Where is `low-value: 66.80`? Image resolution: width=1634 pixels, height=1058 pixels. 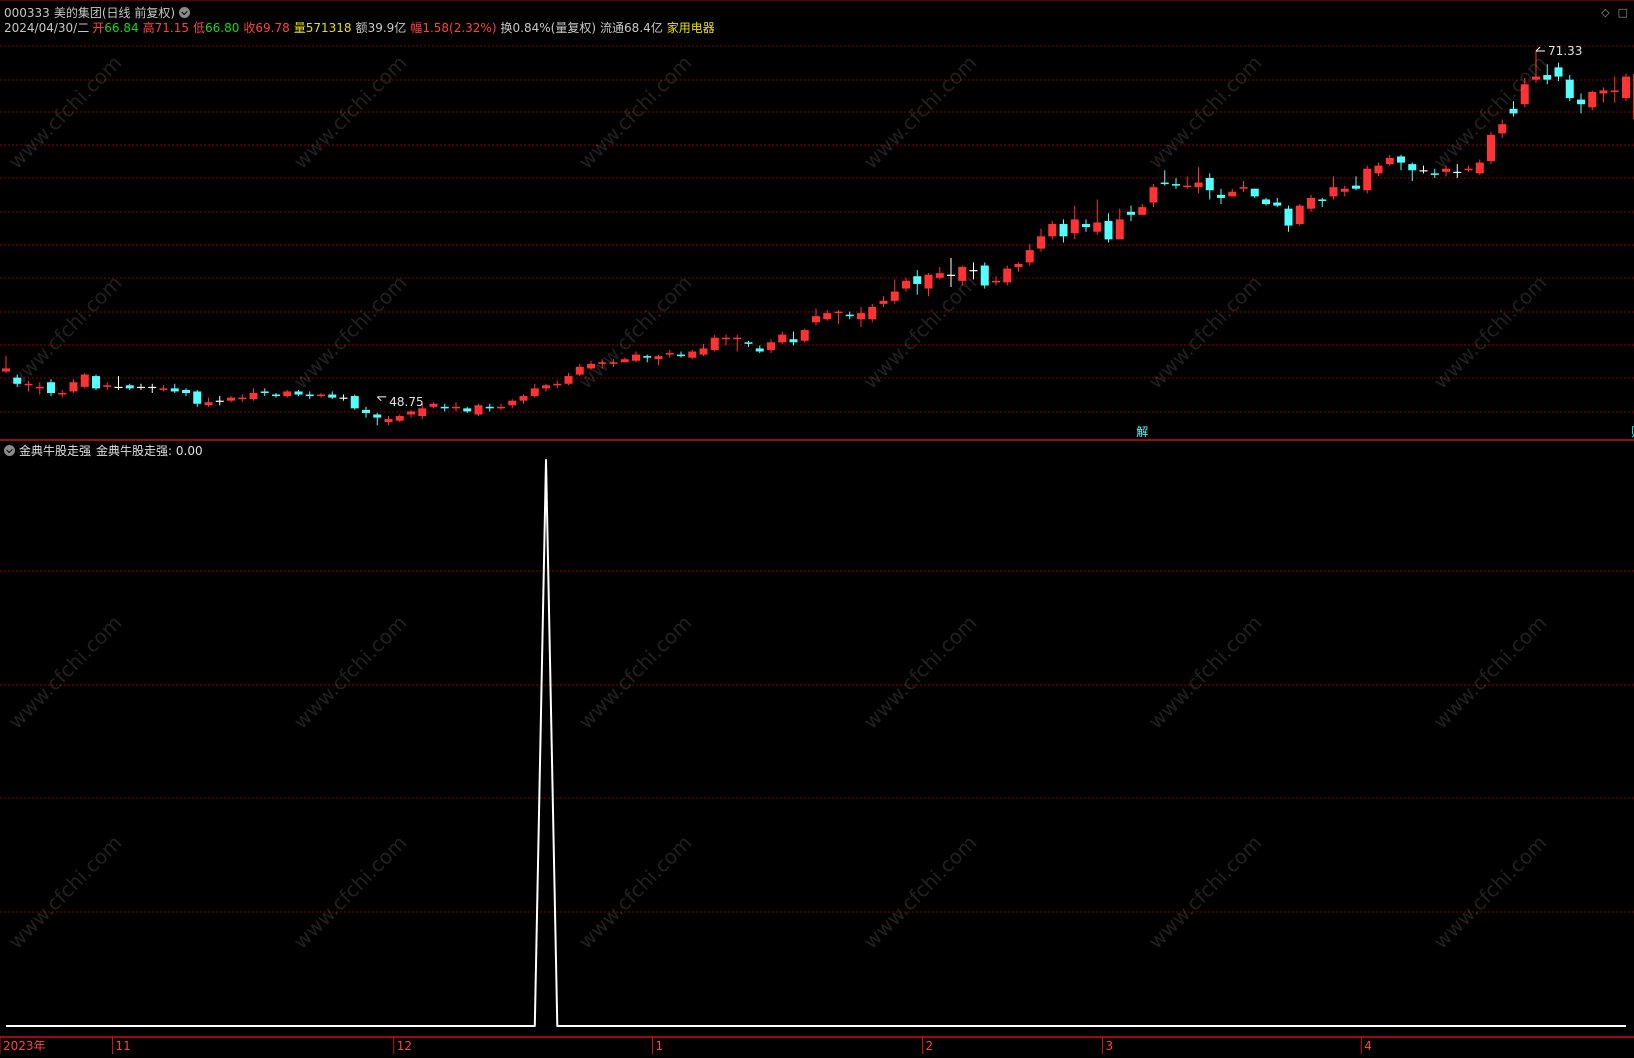 low-value: 66.80 is located at coordinates (222, 28).